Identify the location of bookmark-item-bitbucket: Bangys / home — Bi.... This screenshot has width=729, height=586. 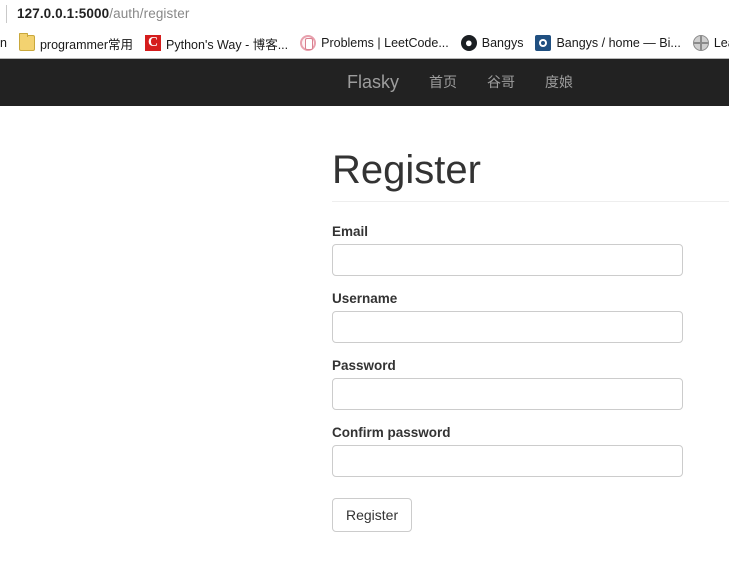
(607, 43).